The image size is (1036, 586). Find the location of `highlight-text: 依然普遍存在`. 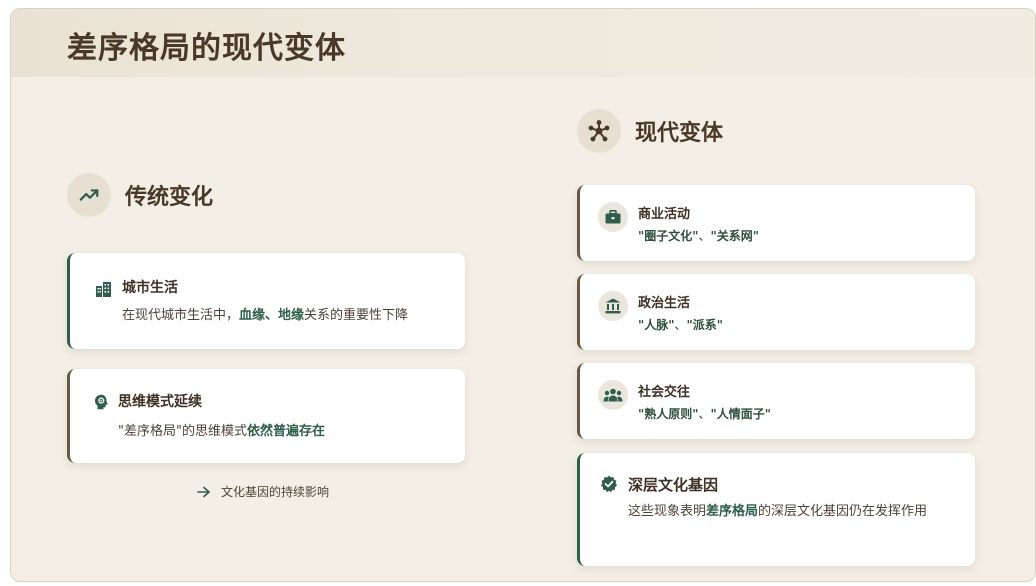

highlight-text: 依然普遍存在 is located at coordinates (285, 431).